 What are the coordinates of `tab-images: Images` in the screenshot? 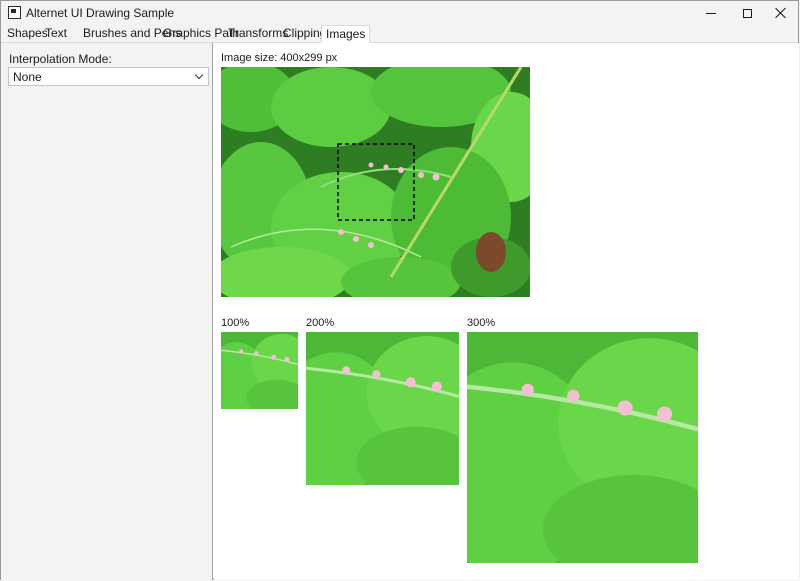 It's located at (346, 34).